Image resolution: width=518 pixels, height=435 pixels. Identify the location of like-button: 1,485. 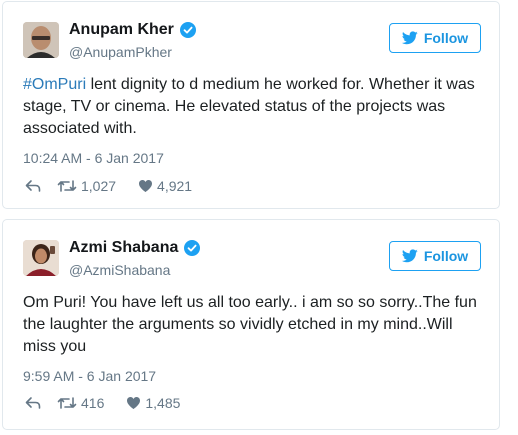
(153, 403).